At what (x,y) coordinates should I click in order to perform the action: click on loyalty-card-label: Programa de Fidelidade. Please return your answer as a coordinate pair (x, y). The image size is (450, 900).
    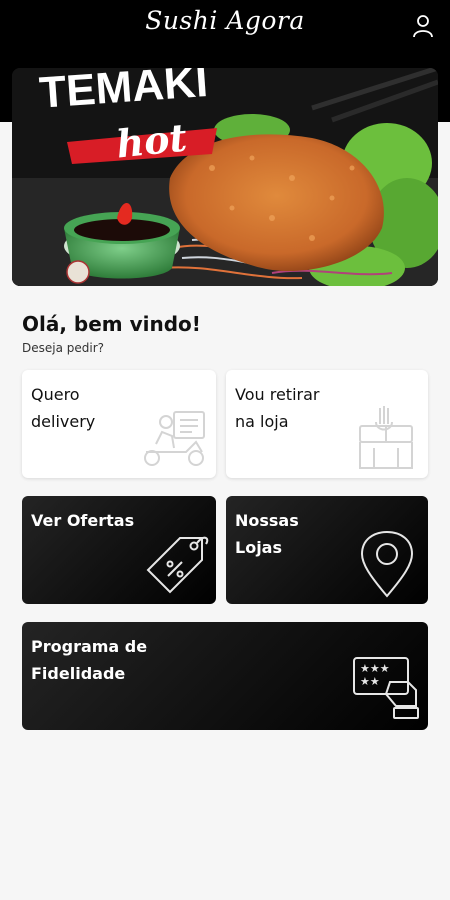
    Looking at the image, I should click on (89, 660).